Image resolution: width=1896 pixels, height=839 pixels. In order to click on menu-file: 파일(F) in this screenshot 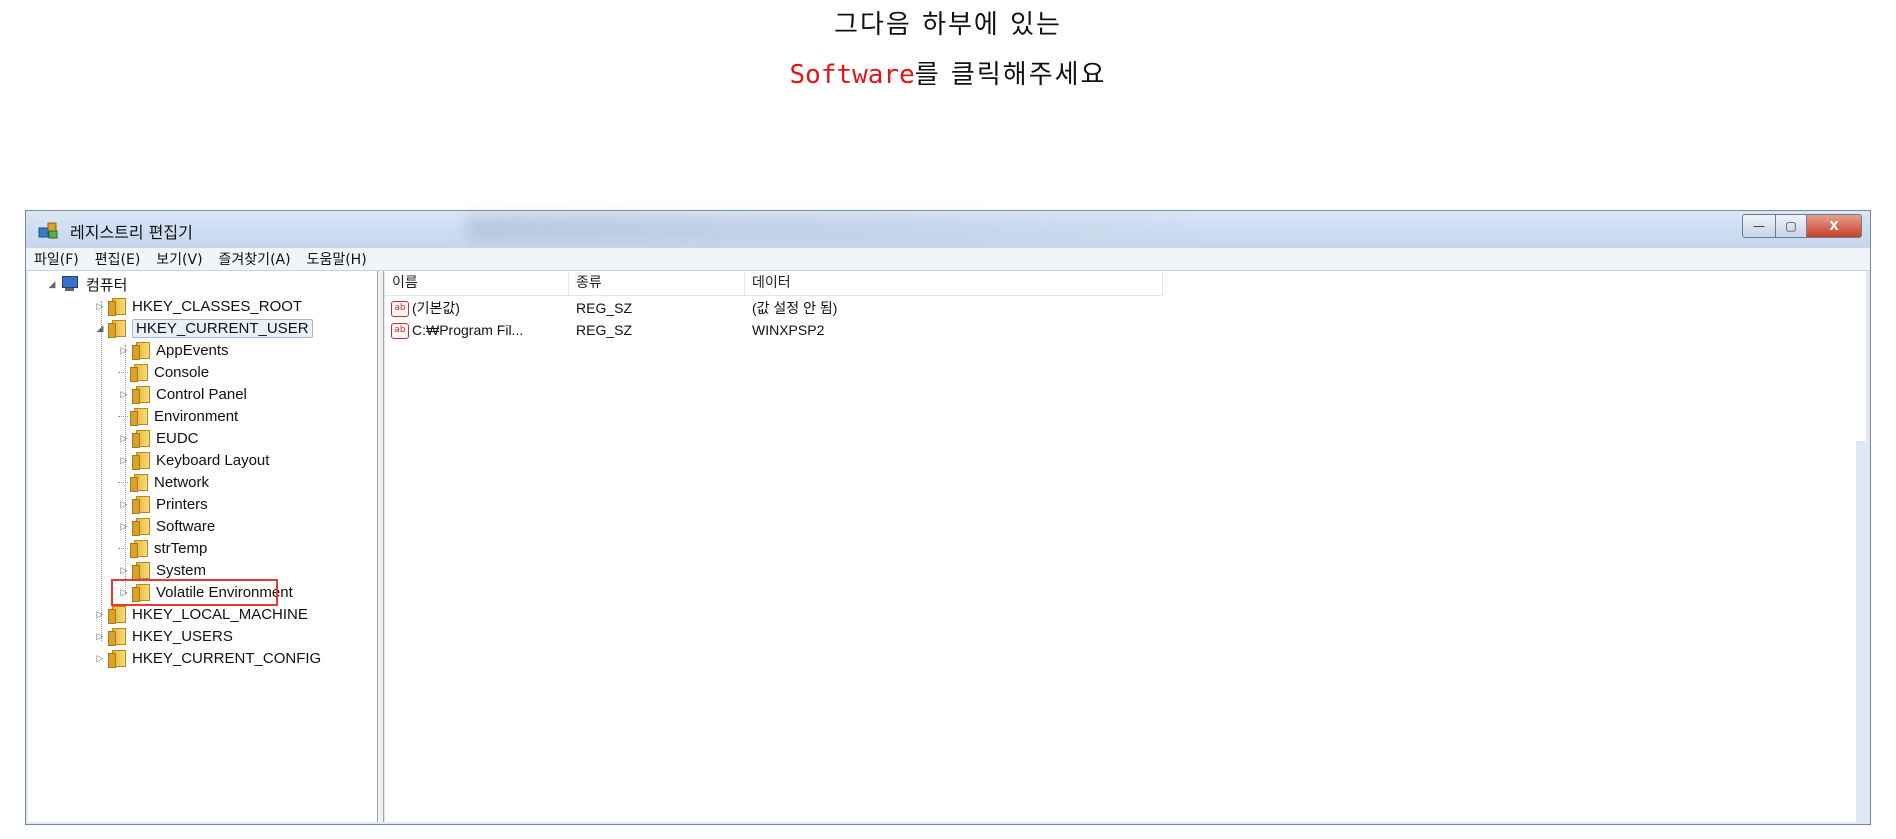, I will do `click(56, 259)`.